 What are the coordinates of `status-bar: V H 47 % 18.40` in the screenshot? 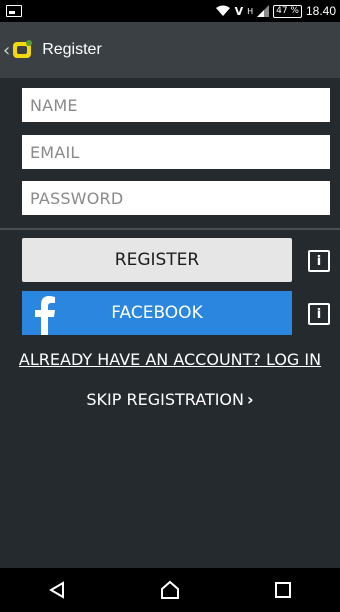 It's located at (170, 11).